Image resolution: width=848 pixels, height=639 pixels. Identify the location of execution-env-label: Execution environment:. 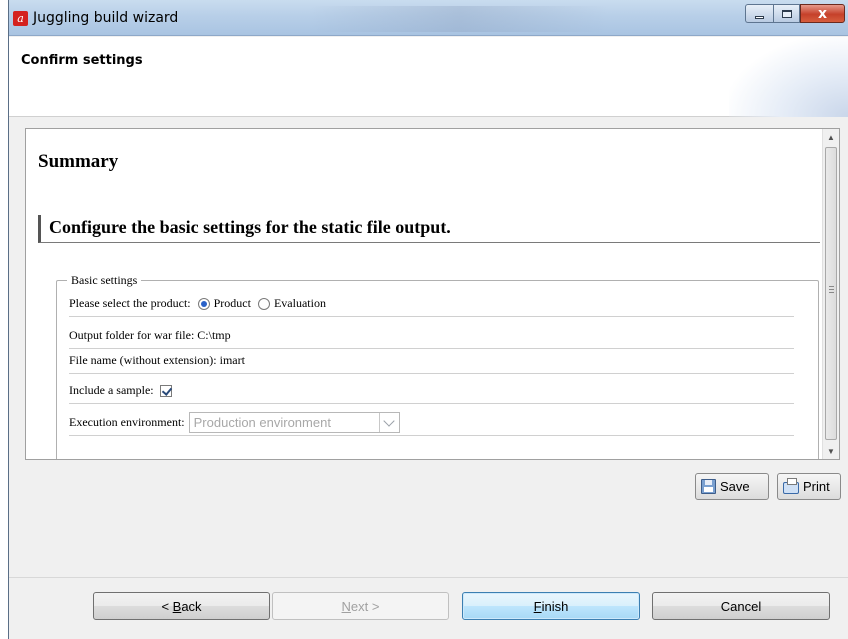
(127, 422).